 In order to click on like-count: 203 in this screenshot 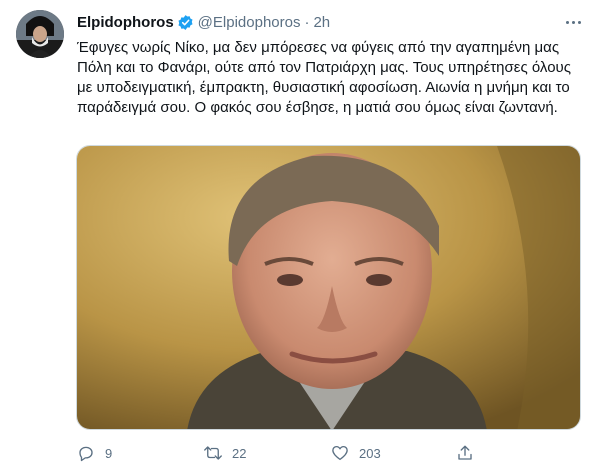, I will do `click(370, 453)`.